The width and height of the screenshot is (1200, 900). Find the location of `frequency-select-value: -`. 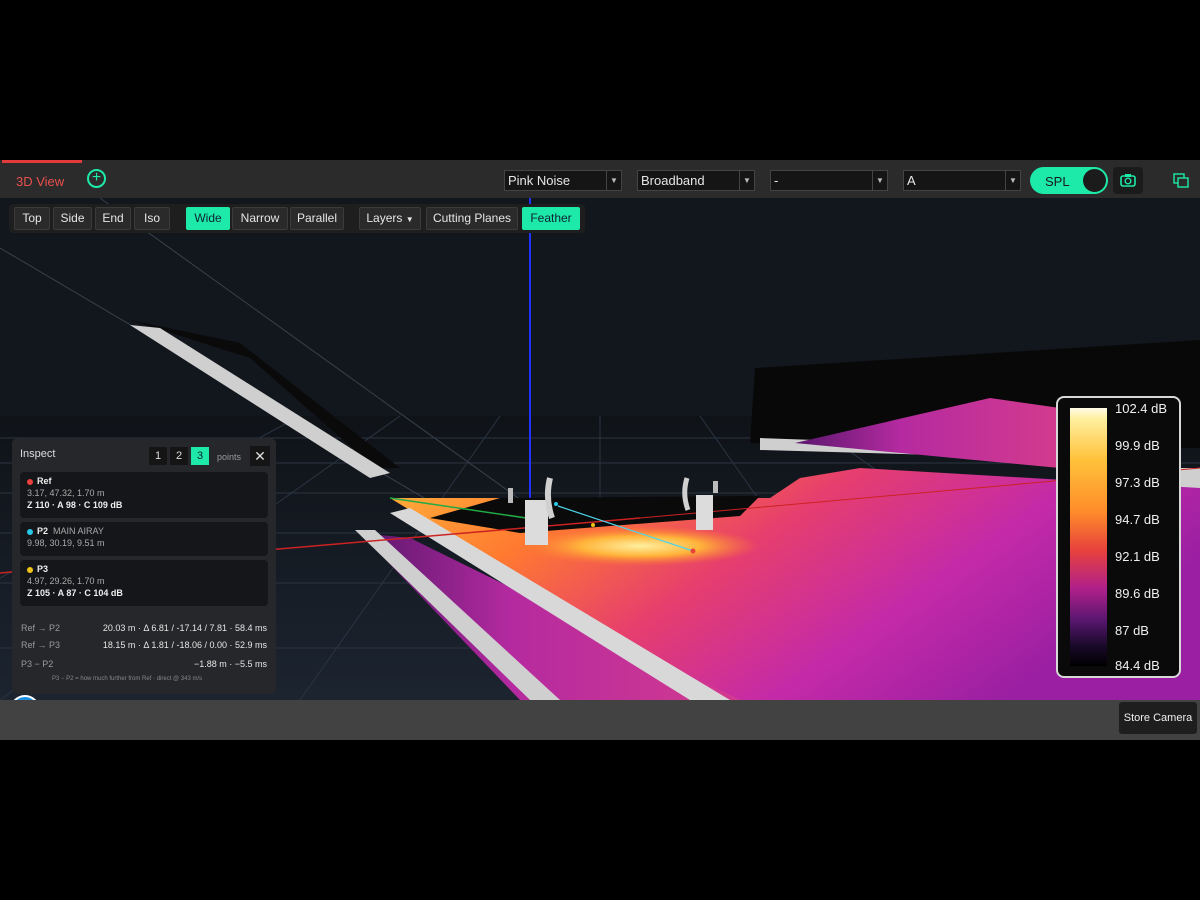

frequency-select-value: - is located at coordinates (776, 180).